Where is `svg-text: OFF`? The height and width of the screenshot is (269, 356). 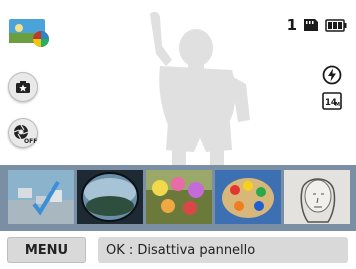 svg-text: OFF is located at coordinates (30, 141).